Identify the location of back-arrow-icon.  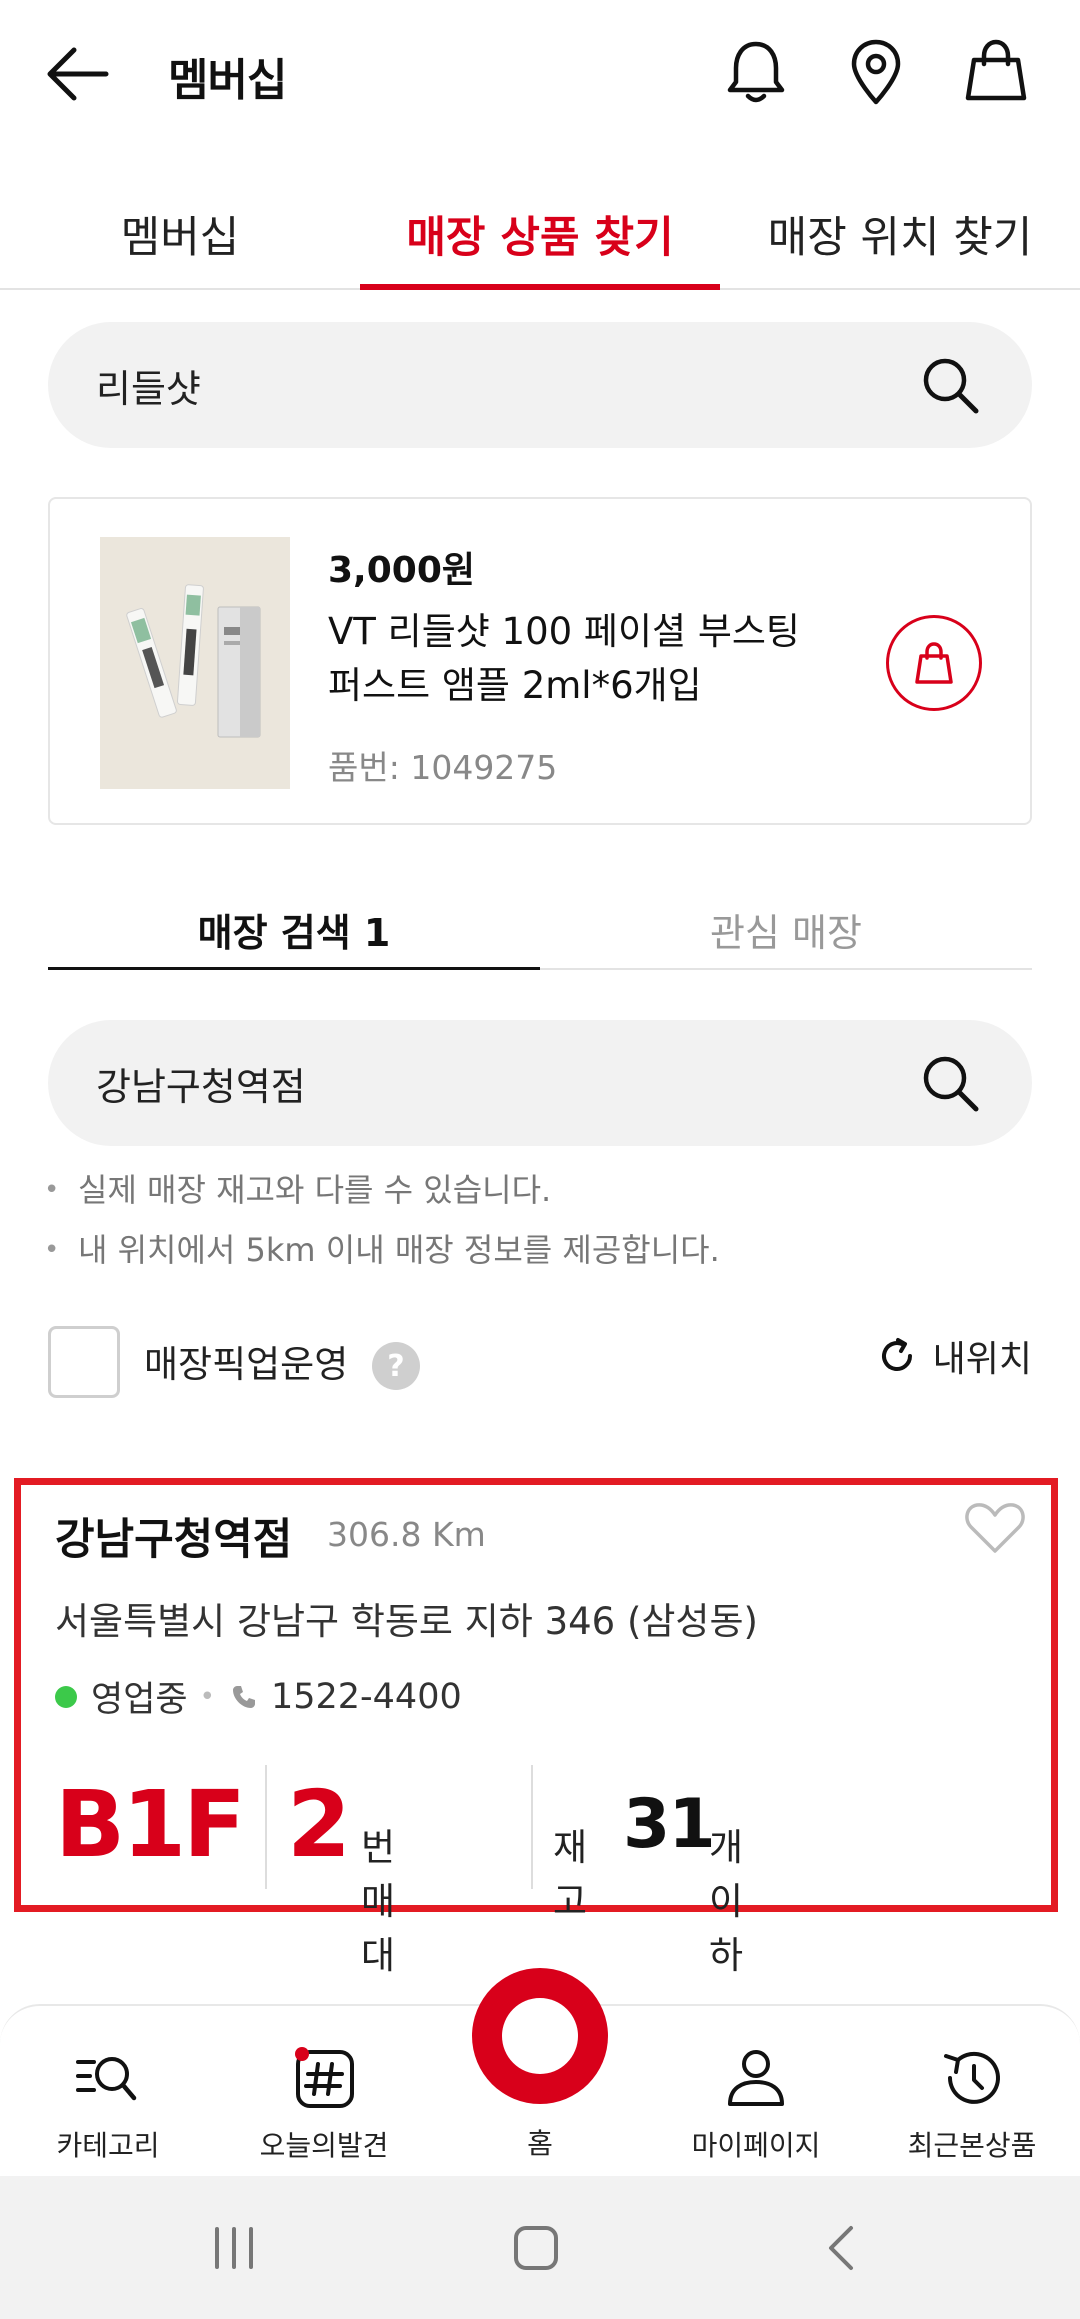
(83, 74).